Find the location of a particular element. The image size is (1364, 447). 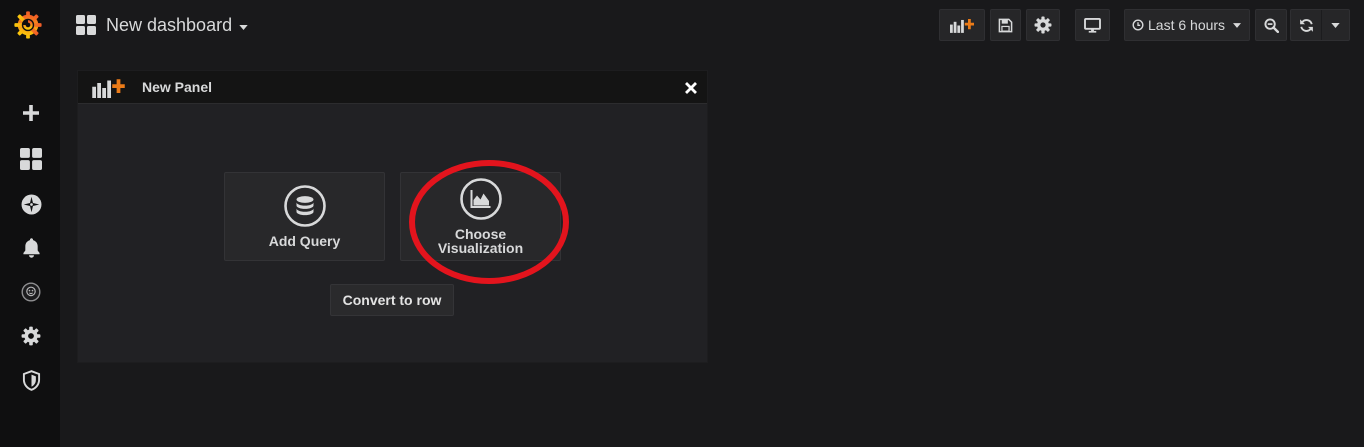

alert-bell-icon is located at coordinates (31, 247).